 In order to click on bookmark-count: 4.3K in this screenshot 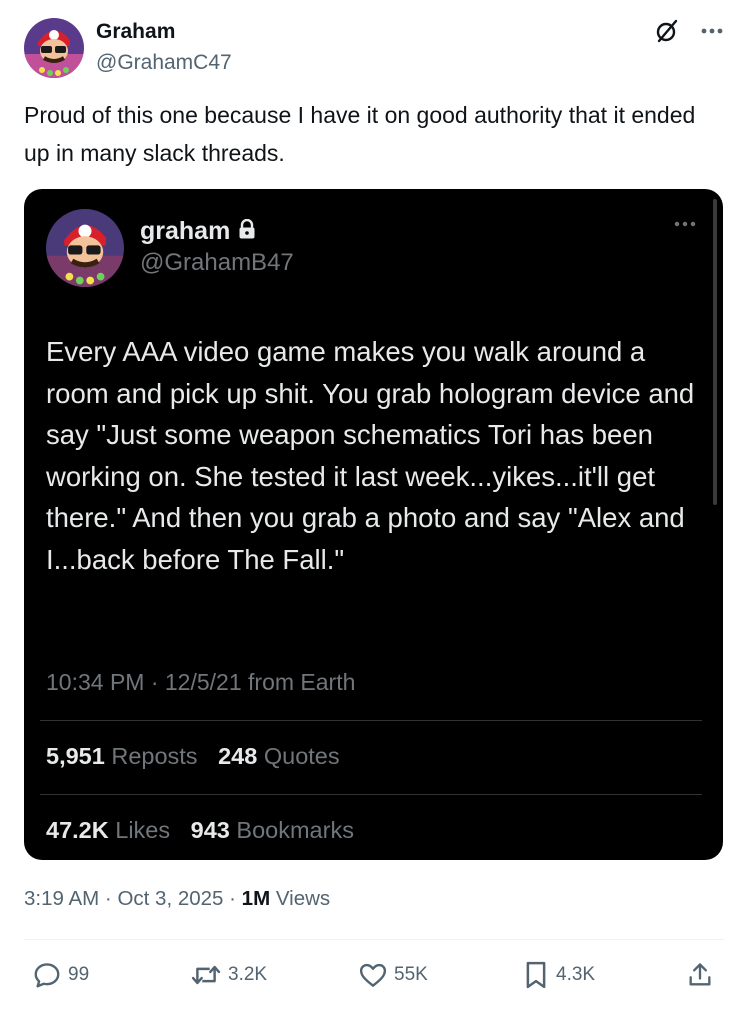, I will do `click(576, 974)`.